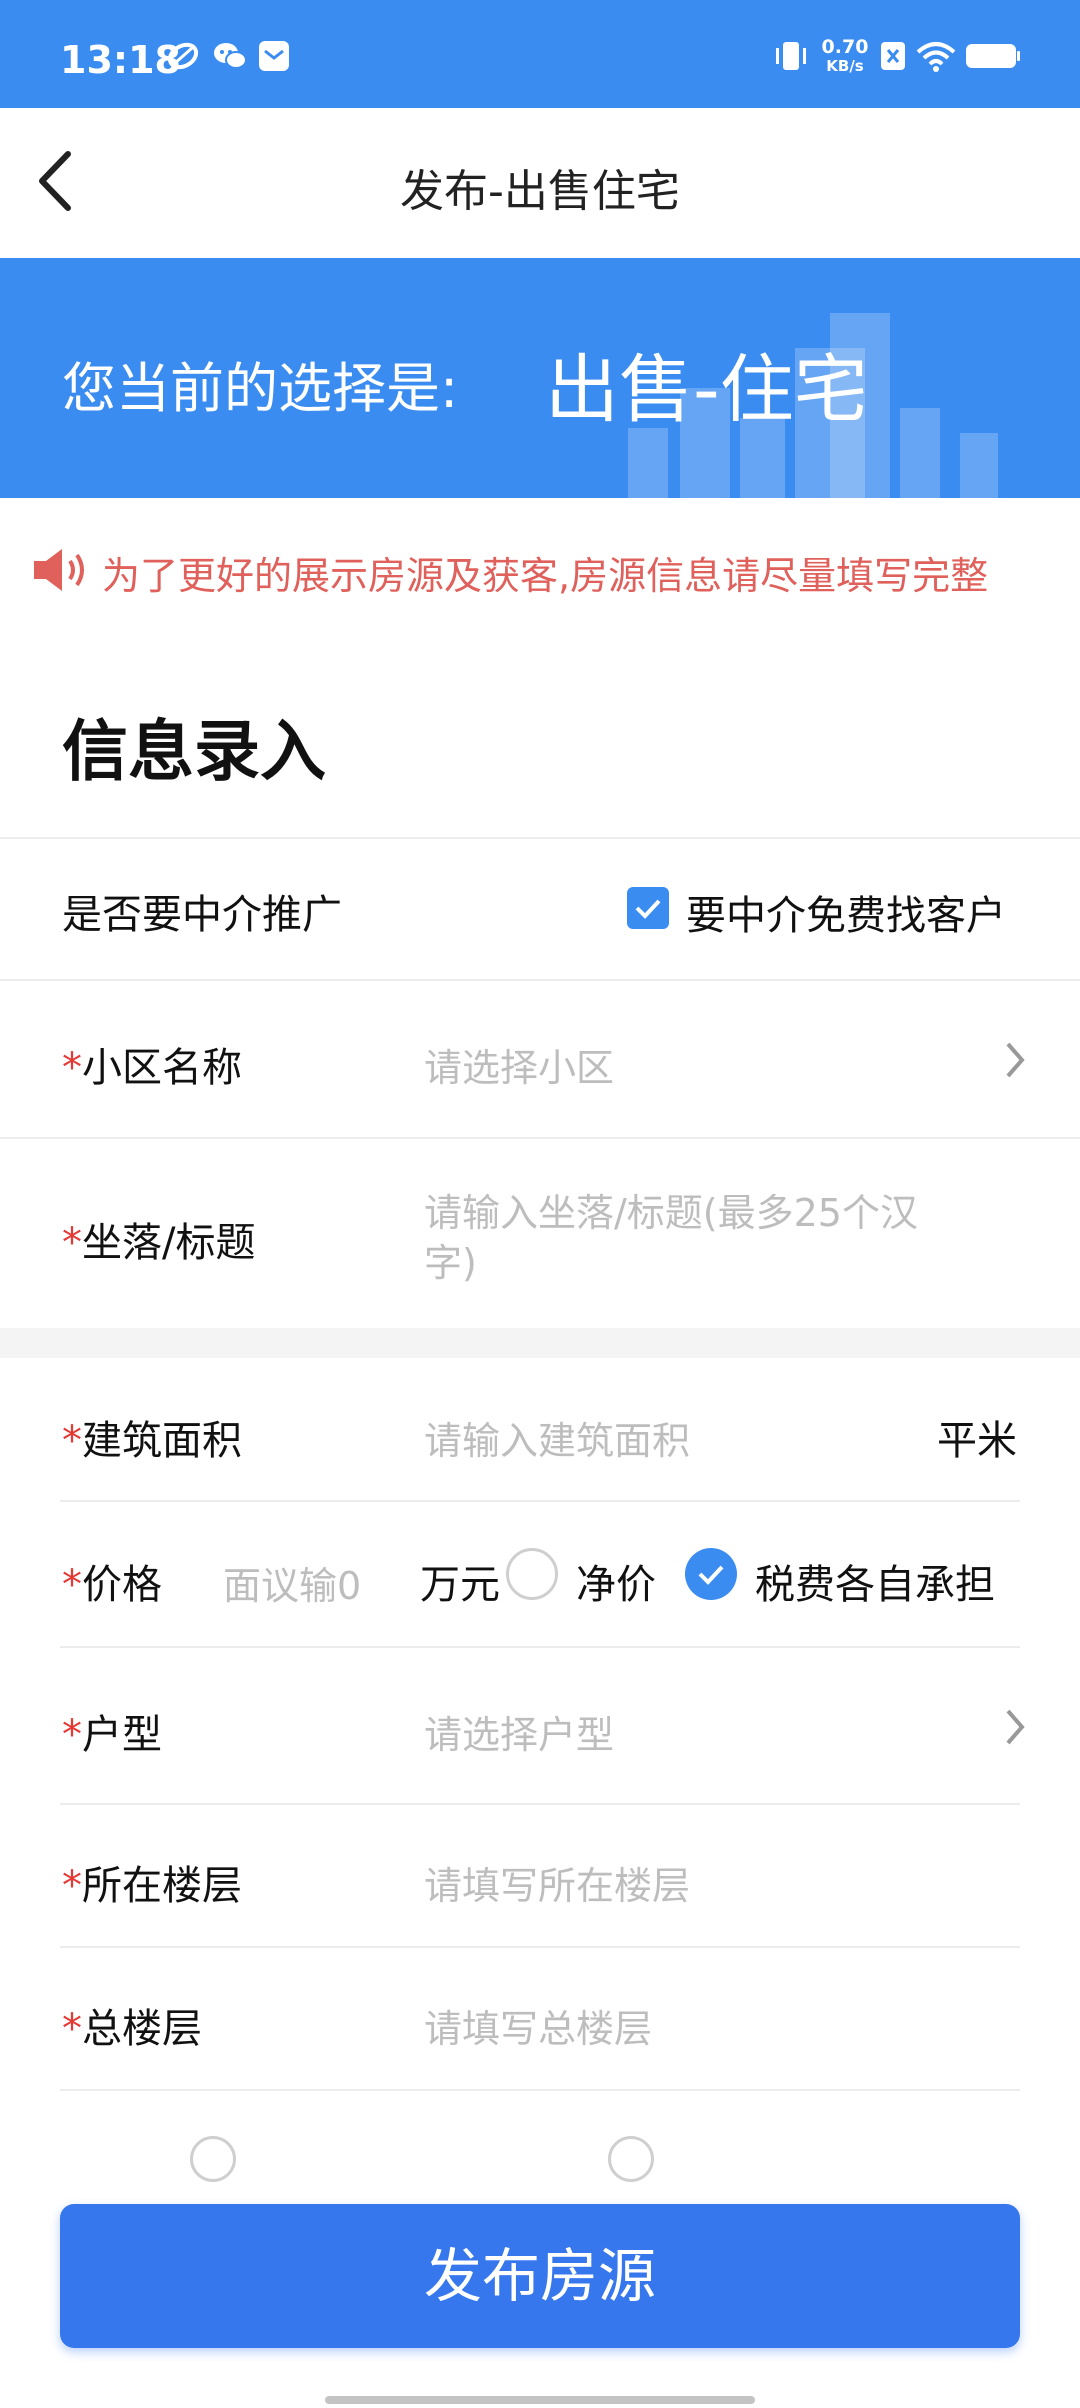 This screenshot has width=1080, height=2408. What do you see at coordinates (260, 388) in the screenshot?
I see `selection-label: 您当前的选择是:` at bounding box center [260, 388].